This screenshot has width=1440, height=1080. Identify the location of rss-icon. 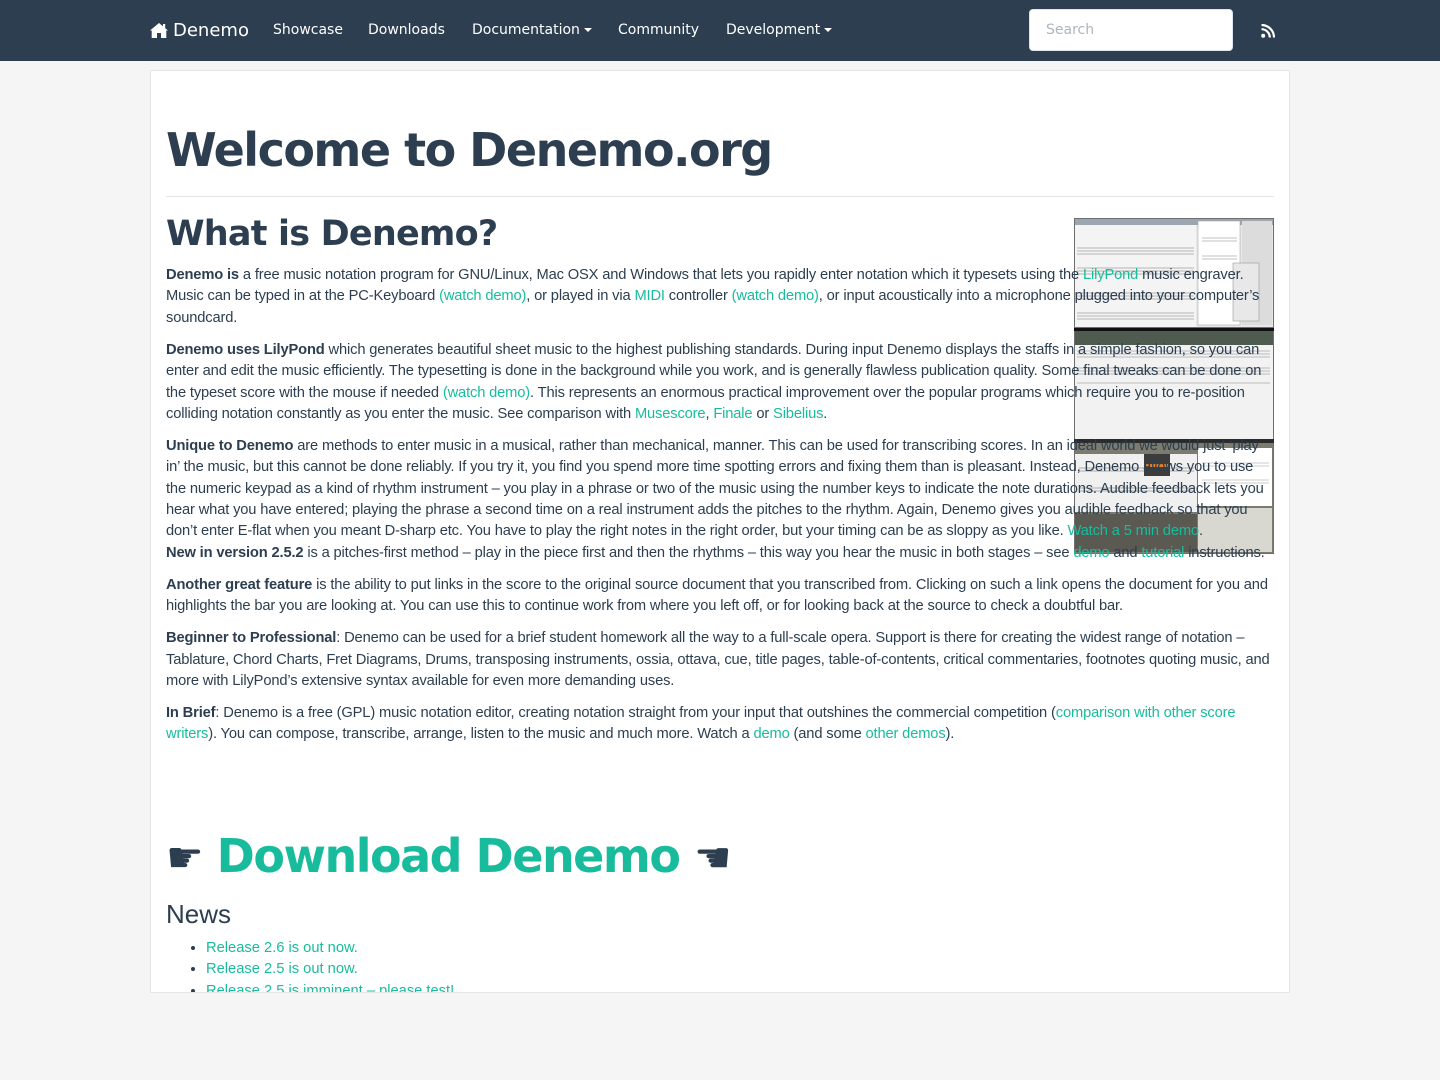
(1268, 32).